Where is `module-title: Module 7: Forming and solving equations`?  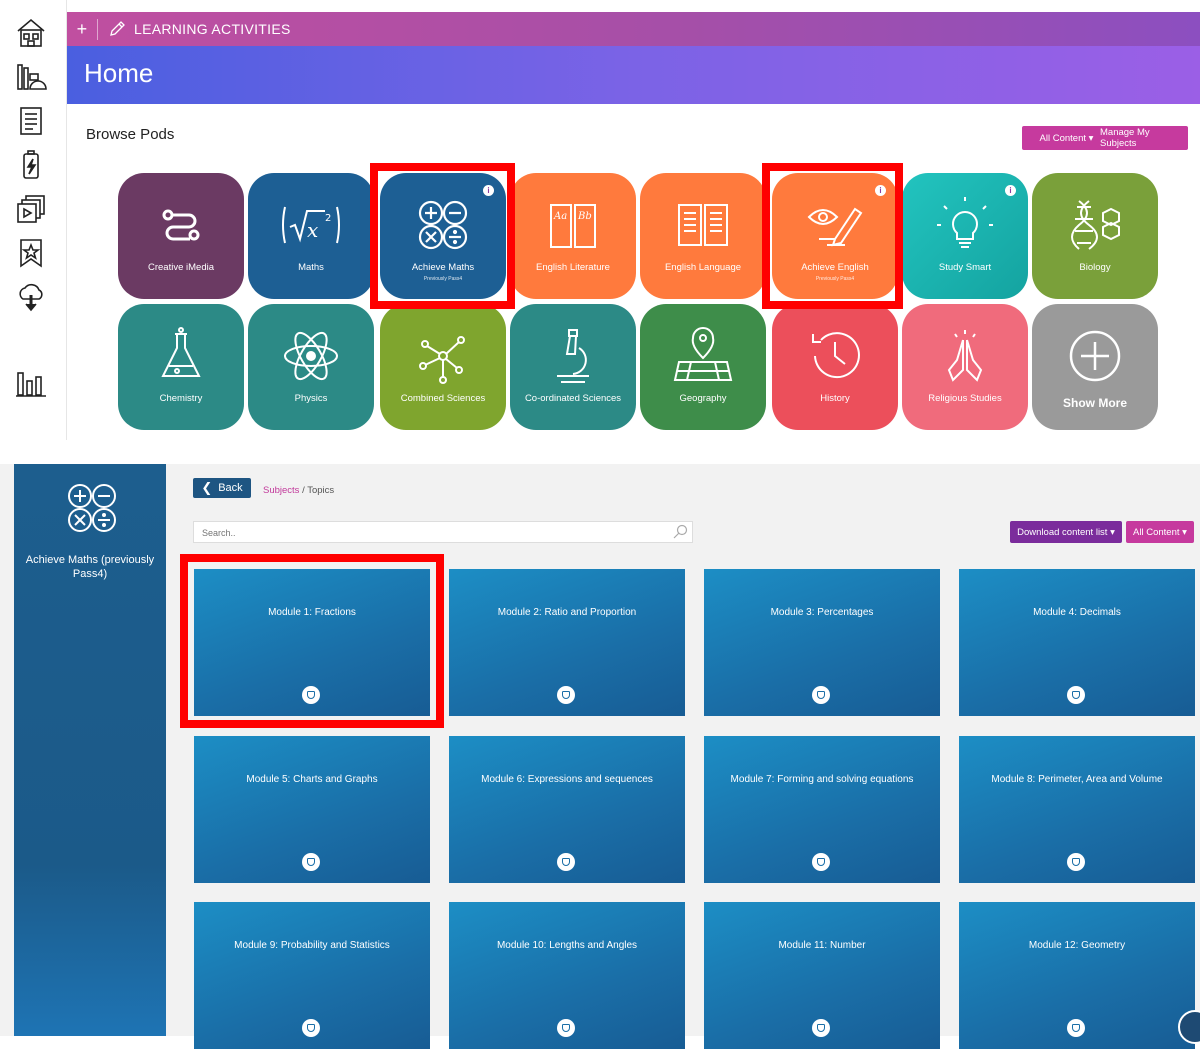 module-title: Module 7: Forming and solving equations is located at coordinates (822, 779).